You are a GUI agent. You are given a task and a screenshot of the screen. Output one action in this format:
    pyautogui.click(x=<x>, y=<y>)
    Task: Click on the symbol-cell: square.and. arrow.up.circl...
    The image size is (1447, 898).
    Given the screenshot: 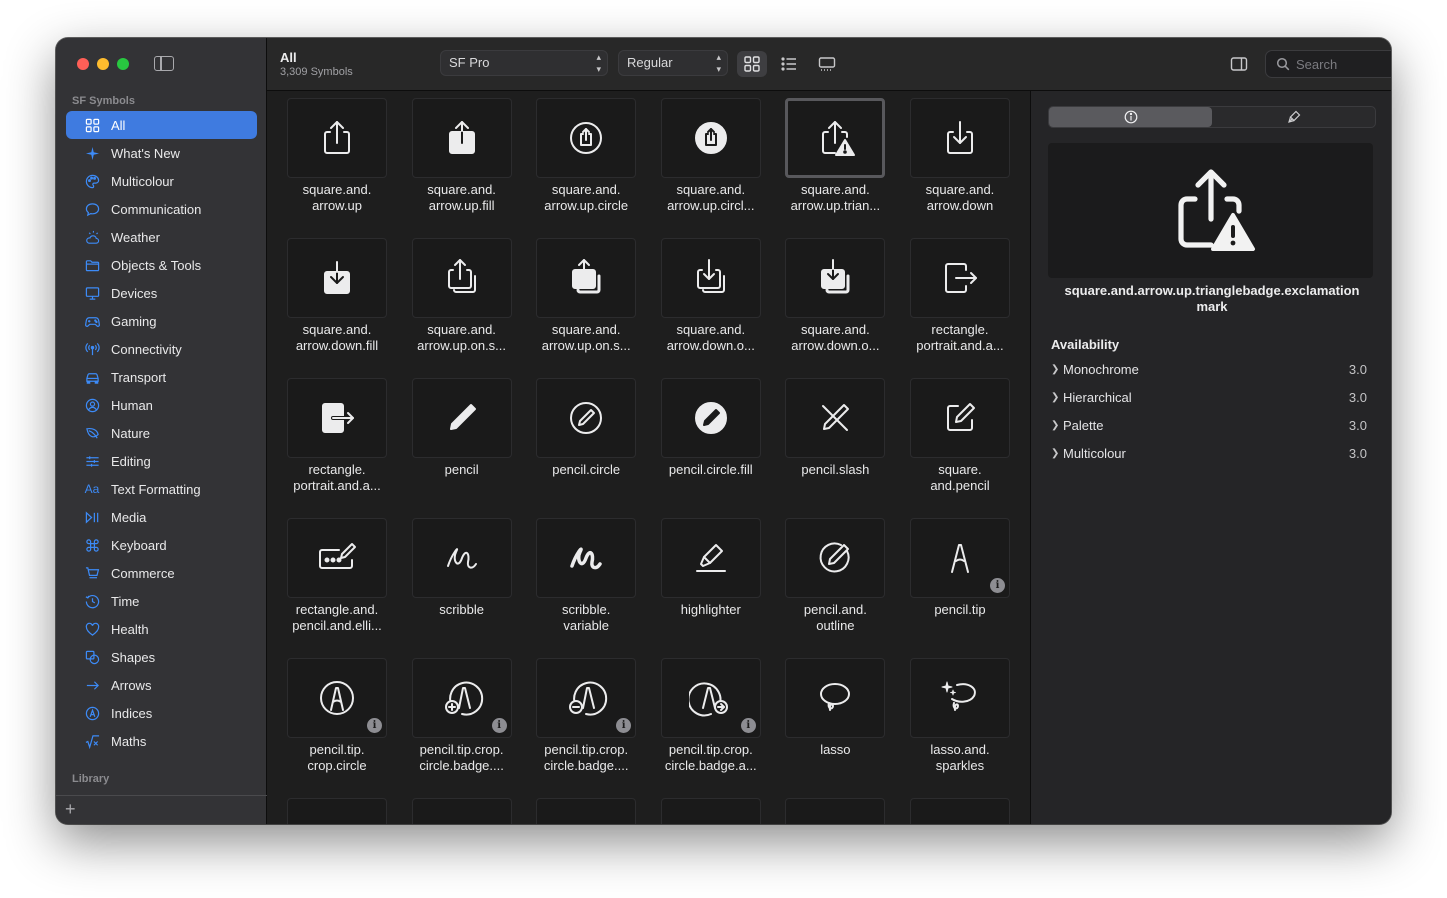 What is the action you would take?
    pyautogui.click(x=710, y=168)
    